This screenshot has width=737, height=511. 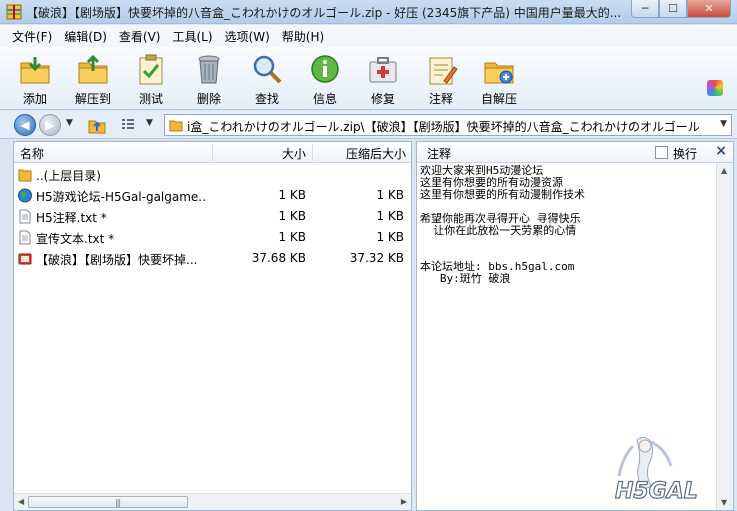 I want to click on scroll-right-icon: ▶, so click(x=404, y=501).